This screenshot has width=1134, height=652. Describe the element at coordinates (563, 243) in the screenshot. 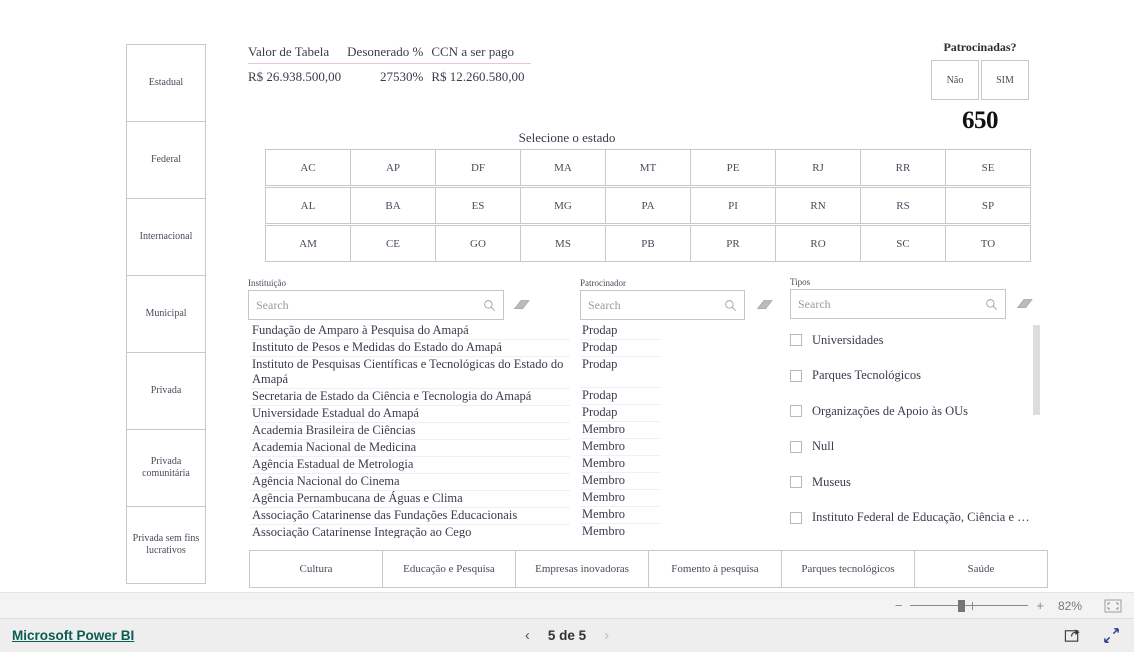

I see `state-button-ms: MS` at that location.